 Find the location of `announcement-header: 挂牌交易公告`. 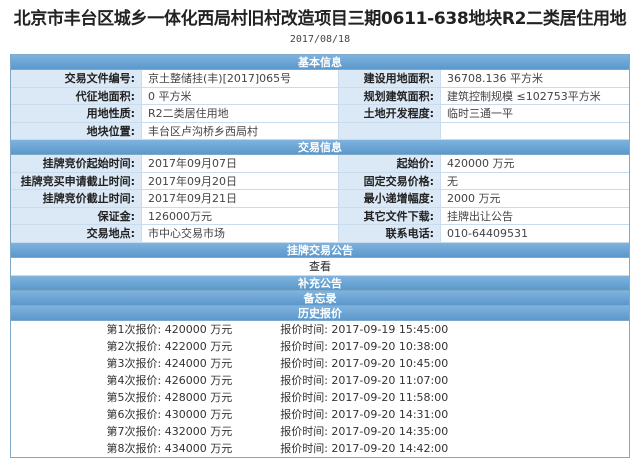

announcement-header: 挂牌交易公告 is located at coordinates (320, 250).